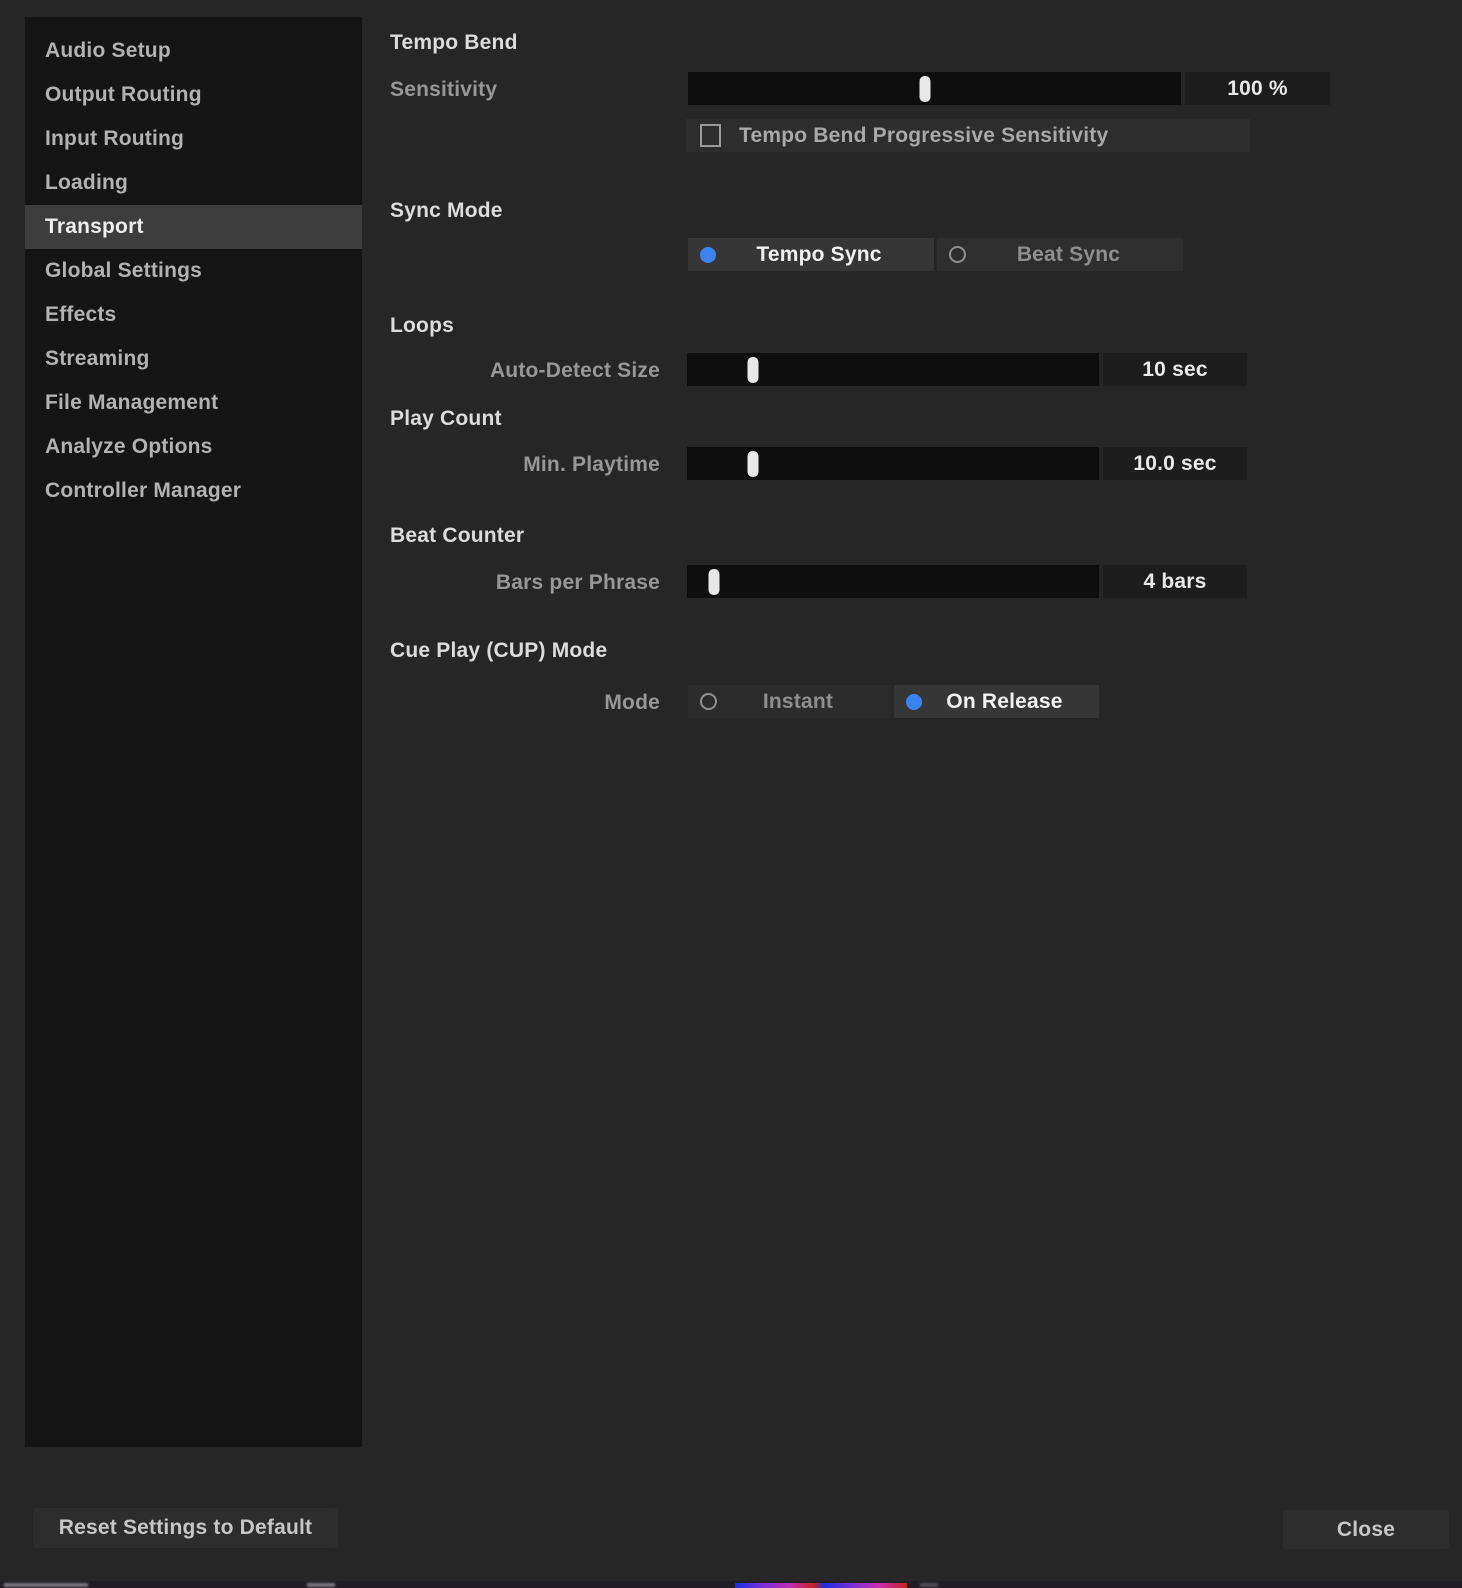 The image size is (1462, 1588). Describe the element at coordinates (798, 701) in the screenshot. I see `instant-label: Instant` at that location.